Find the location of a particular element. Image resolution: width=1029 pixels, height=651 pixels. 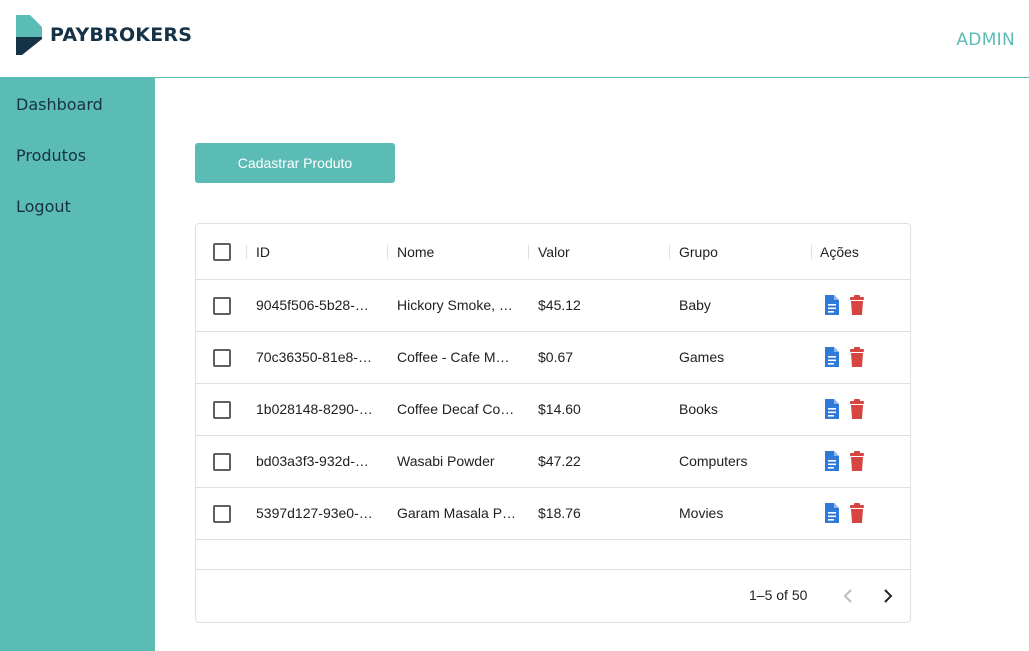

brand-logo: PAYBROKERS is located at coordinates (104, 35).